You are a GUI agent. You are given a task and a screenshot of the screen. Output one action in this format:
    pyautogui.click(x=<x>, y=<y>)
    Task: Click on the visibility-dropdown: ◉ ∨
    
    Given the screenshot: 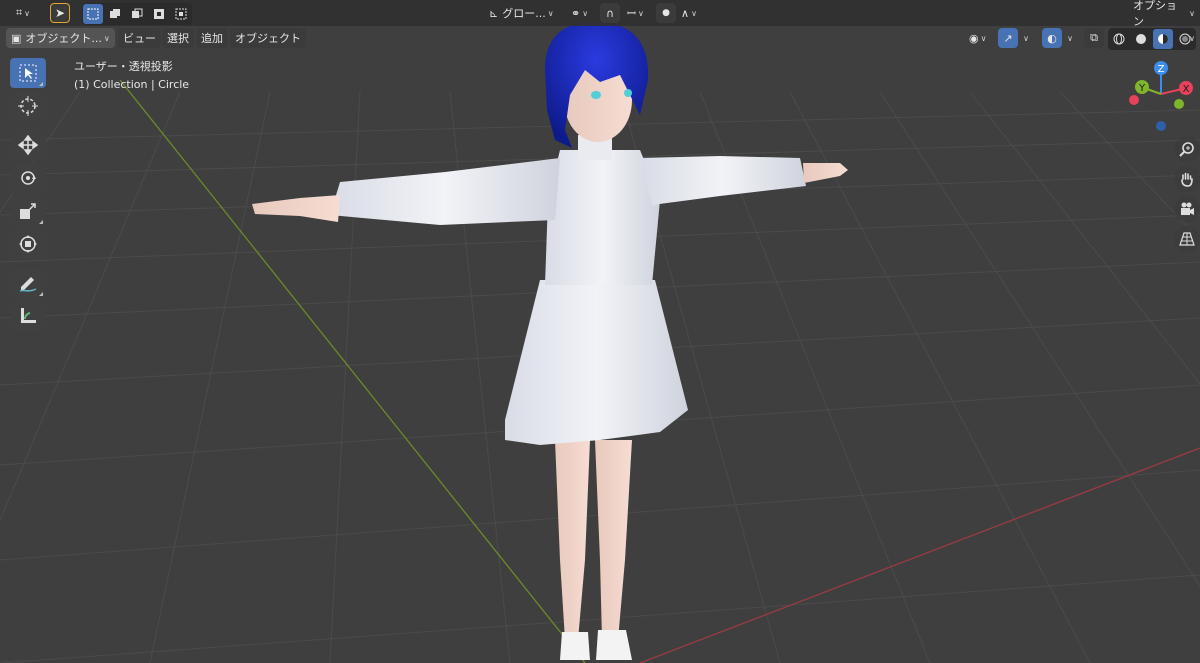 What is the action you would take?
    pyautogui.click(x=977, y=38)
    